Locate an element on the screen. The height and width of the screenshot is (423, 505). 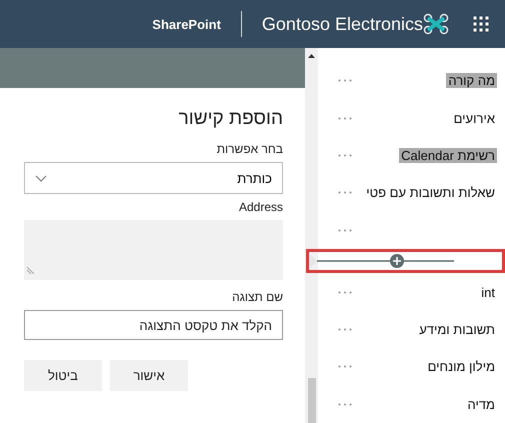
drone-logo-icon is located at coordinates (436, 24).